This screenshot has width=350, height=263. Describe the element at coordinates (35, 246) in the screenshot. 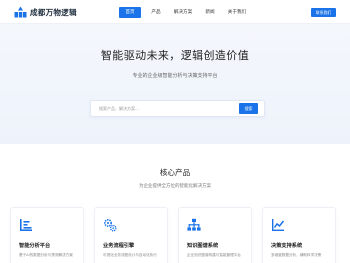

I see `product-card-title: 智能分析平台` at that location.